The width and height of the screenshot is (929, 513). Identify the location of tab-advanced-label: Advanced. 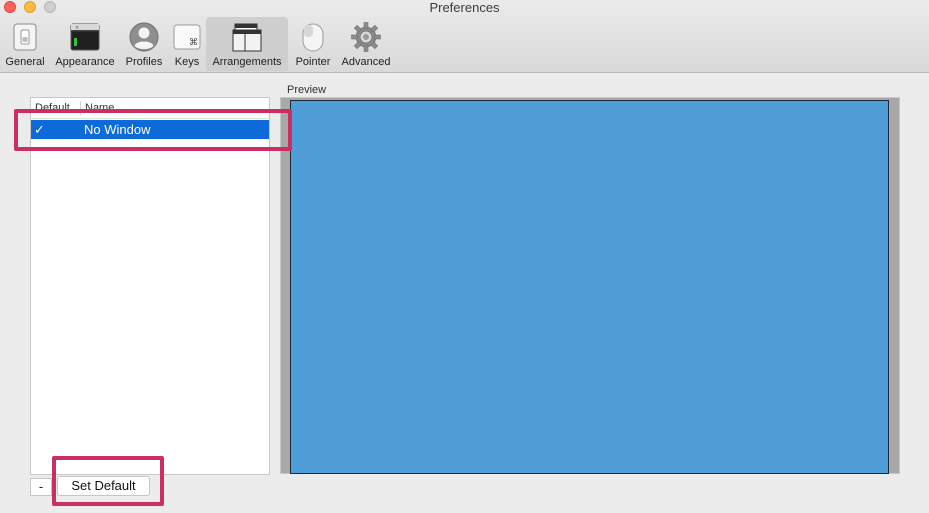
(366, 62).